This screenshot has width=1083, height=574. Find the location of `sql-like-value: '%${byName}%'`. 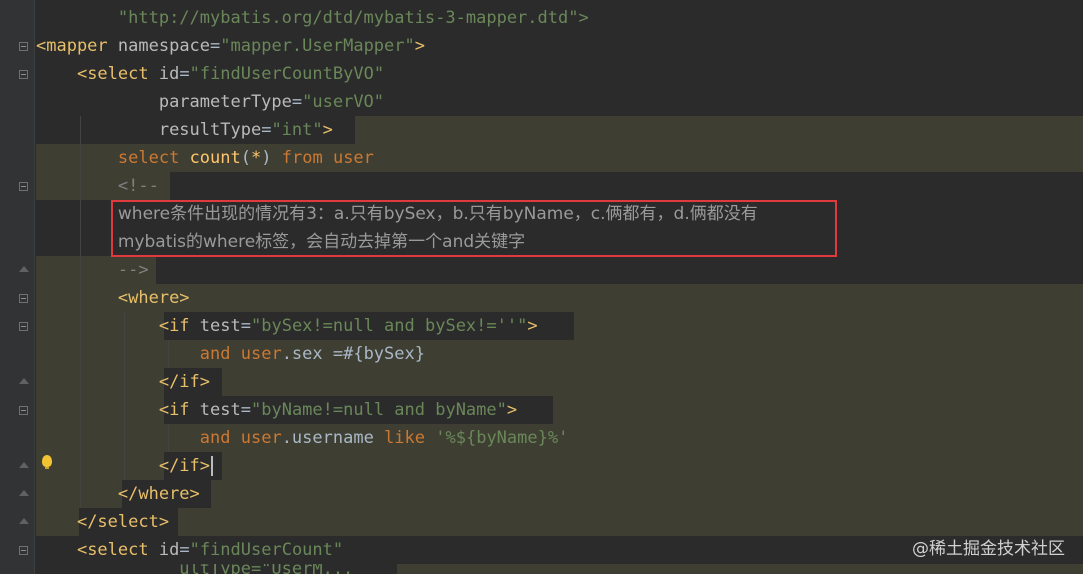

sql-like-value: '%${byName}%' is located at coordinates (502, 438).